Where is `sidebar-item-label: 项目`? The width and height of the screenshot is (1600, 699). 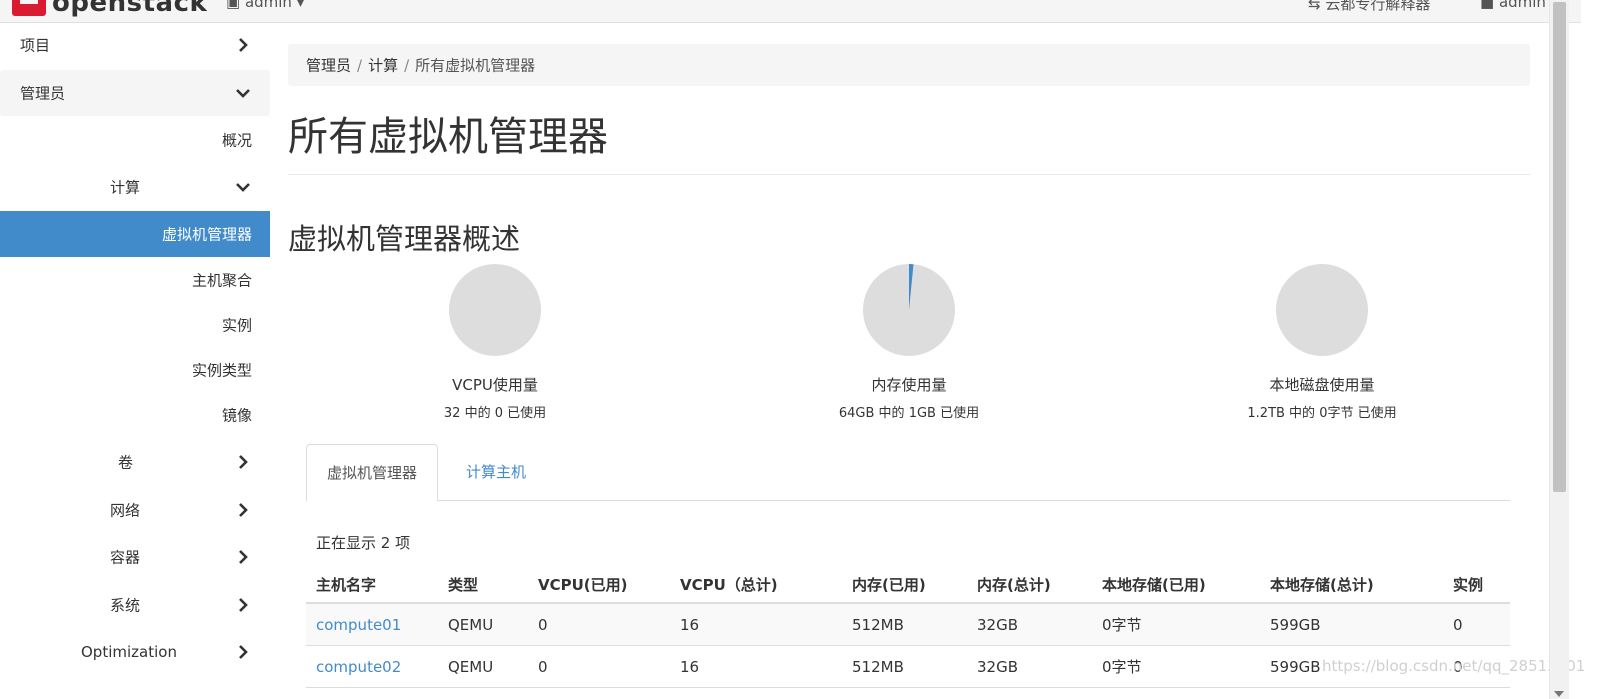 sidebar-item-label: 项目 is located at coordinates (35, 45).